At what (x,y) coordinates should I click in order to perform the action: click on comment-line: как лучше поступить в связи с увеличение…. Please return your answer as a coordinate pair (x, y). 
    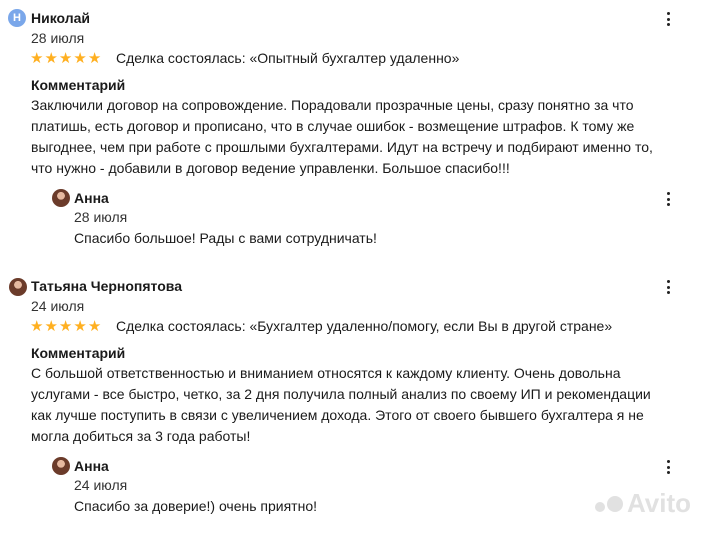
    Looking at the image, I should click on (337, 415).